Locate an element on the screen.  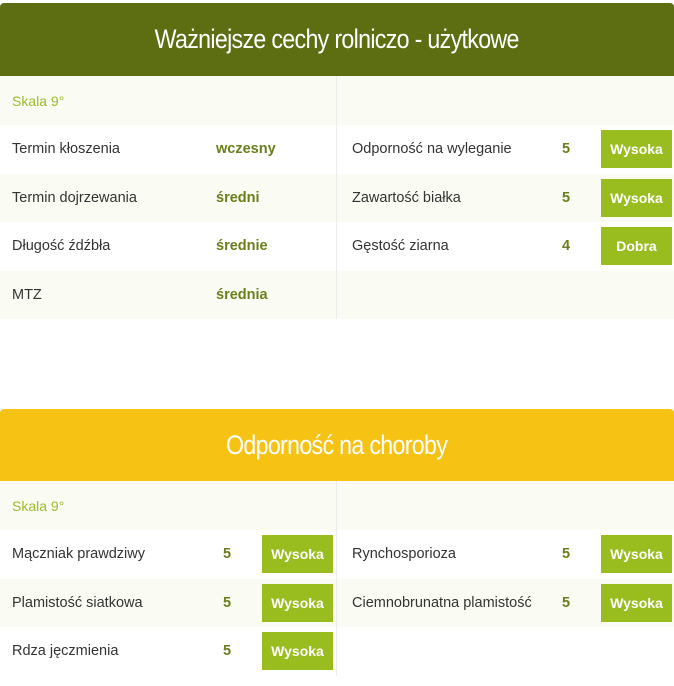
disease-name: Mączniak prawdziwy is located at coordinates (78, 554).